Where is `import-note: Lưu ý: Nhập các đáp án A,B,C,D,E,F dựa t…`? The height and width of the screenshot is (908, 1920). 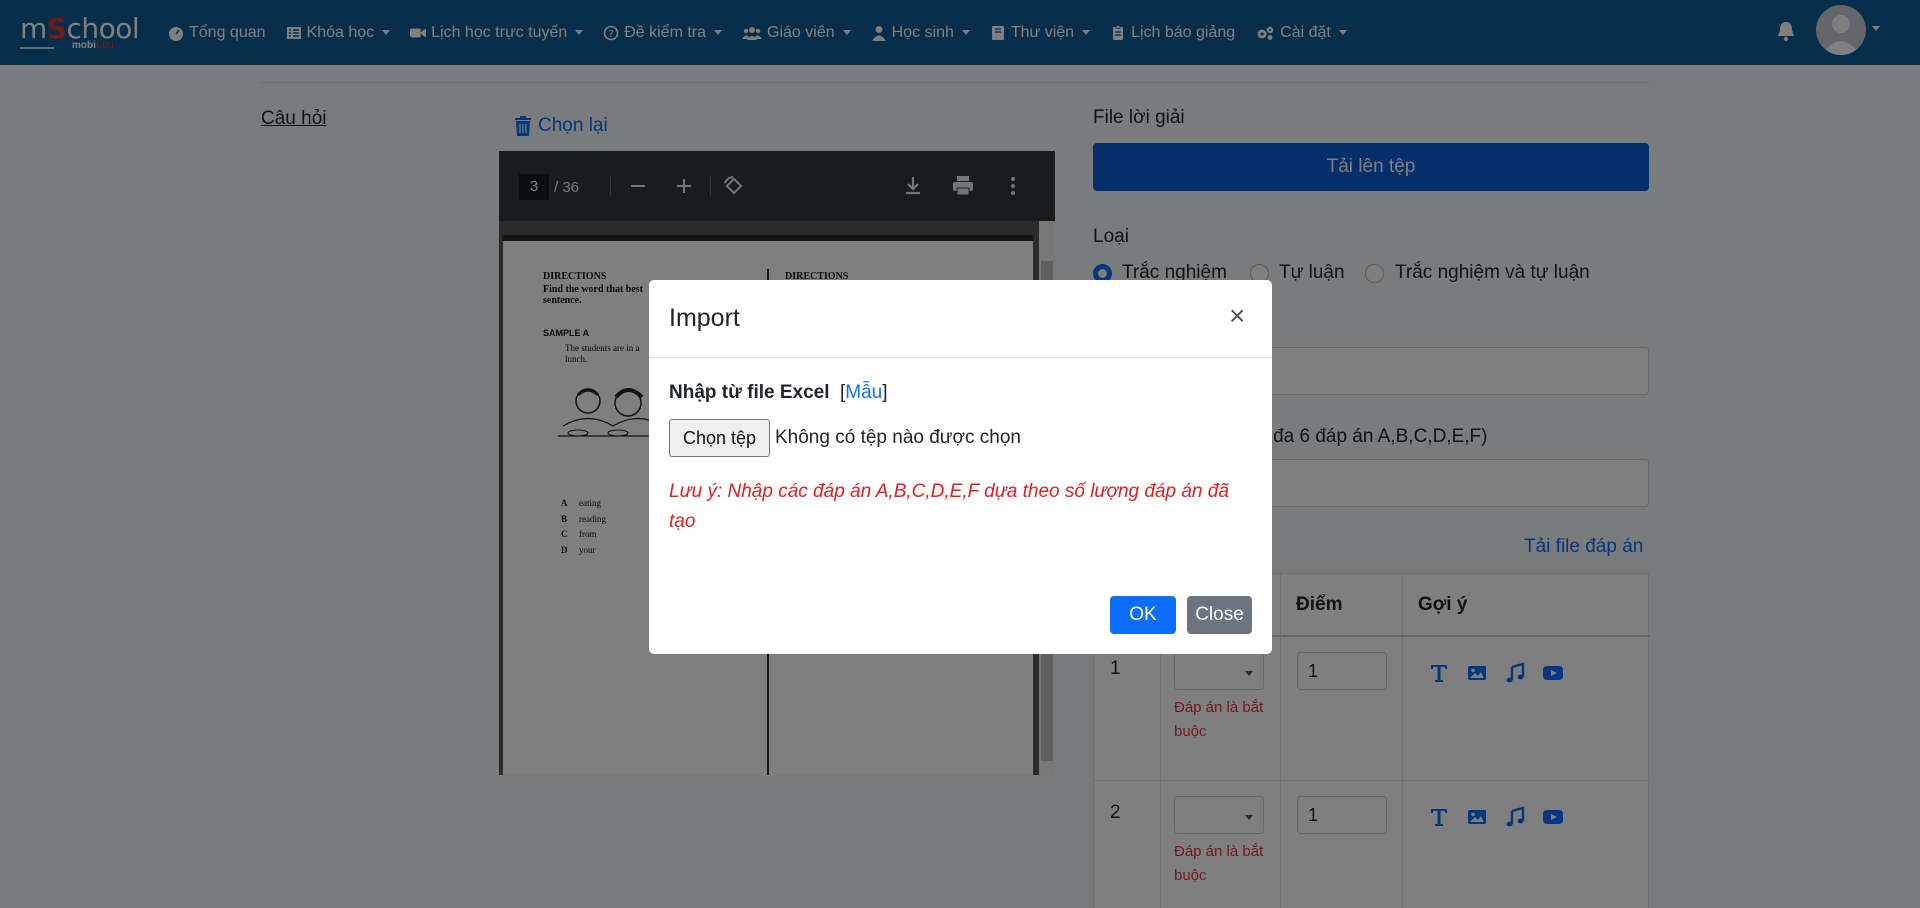
import-note: Lưu ý: Nhập các đáp án A,B,C,D,E,F dựa t… is located at coordinates (949, 506).